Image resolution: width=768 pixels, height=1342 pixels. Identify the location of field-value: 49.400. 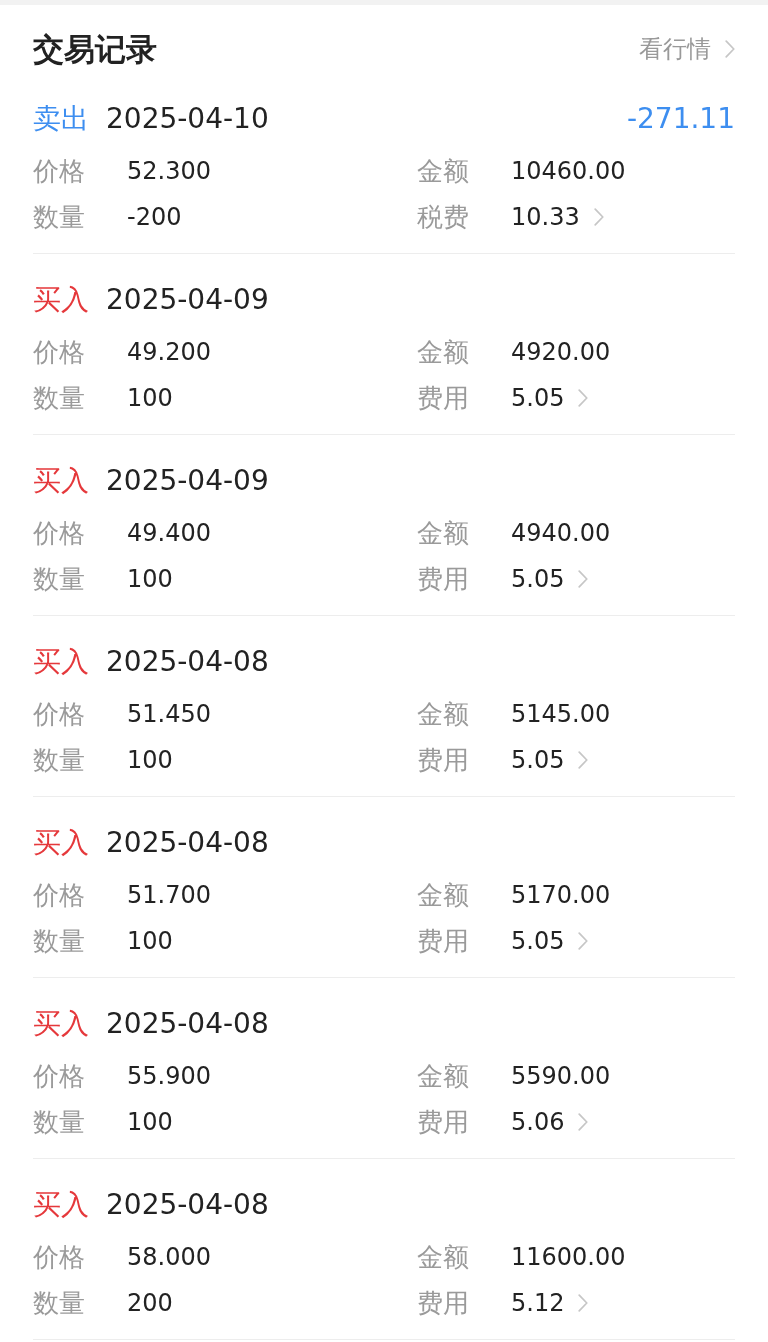
(169, 533).